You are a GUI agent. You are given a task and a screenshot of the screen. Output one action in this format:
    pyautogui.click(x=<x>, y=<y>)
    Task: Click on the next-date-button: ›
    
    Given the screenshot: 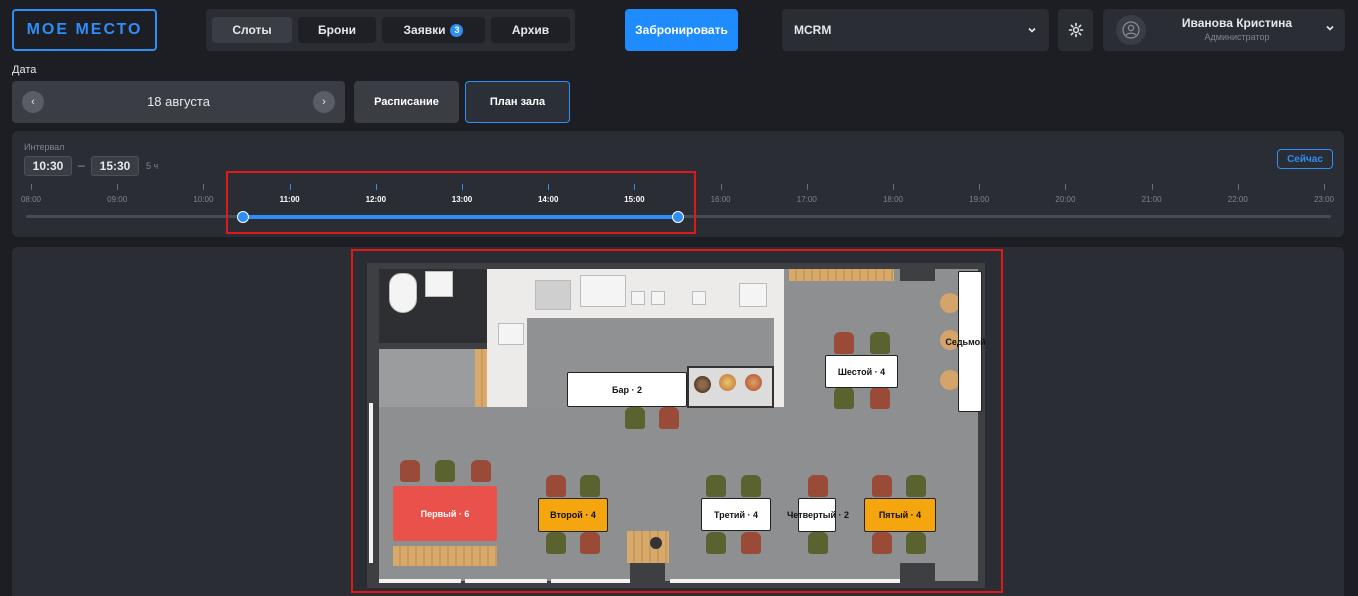 What is the action you would take?
    pyautogui.click(x=324, y=102)
    